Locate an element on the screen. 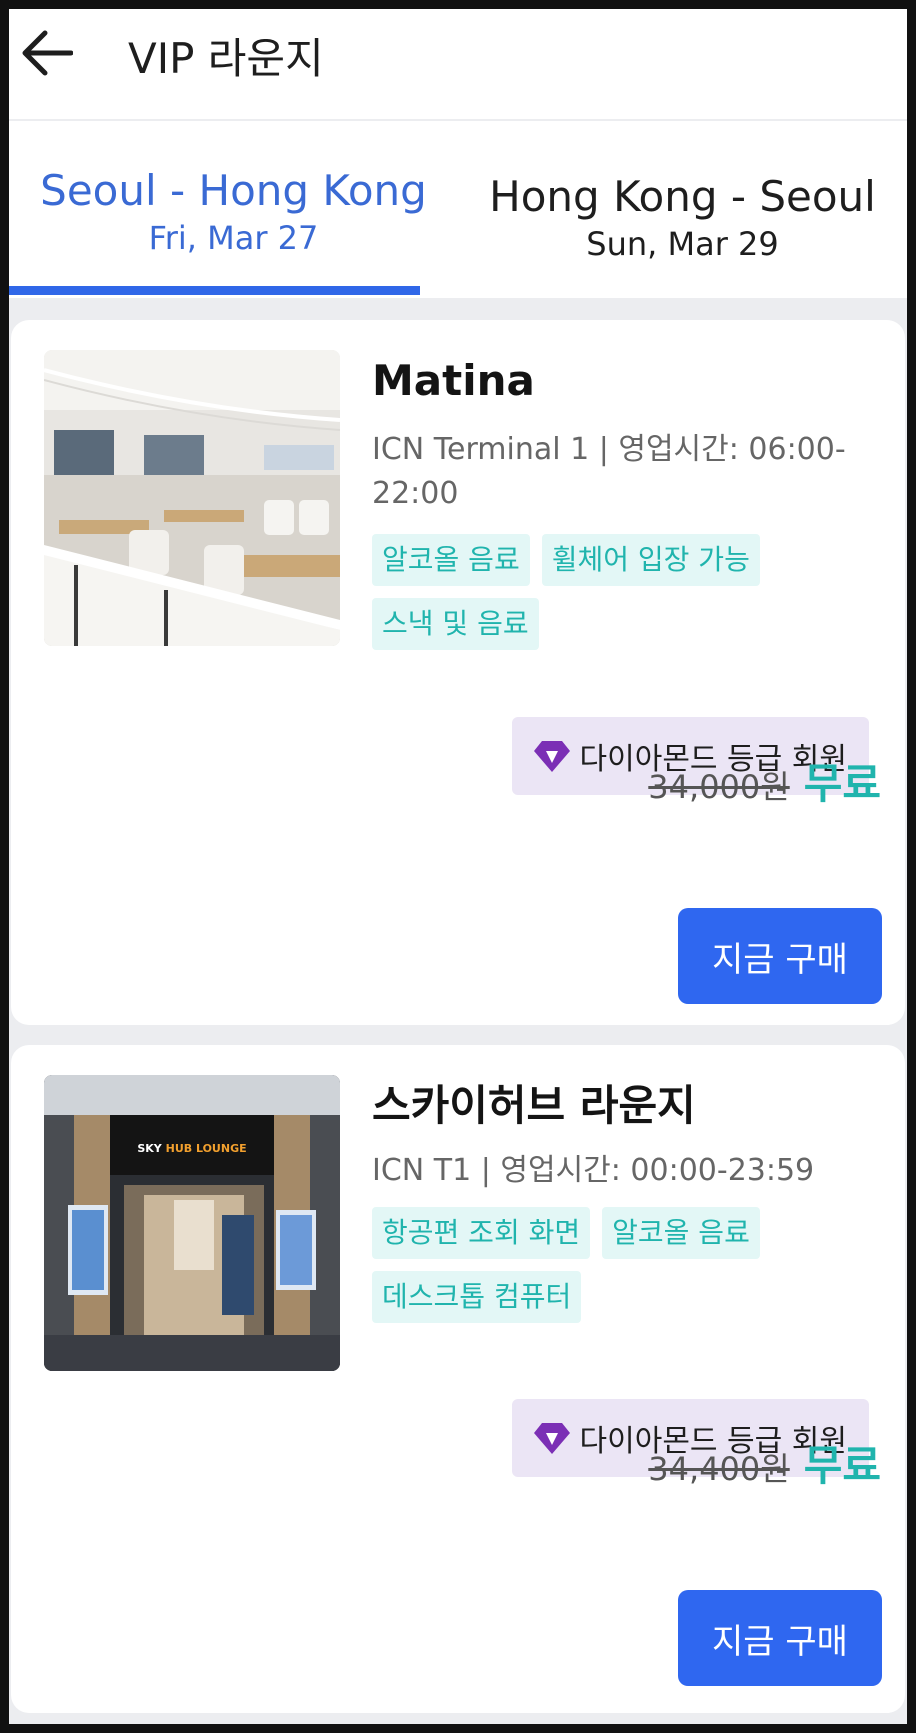 This screenshot has height=1733, width=916. original-price: 34,000원 is located at coordinates (719, 787).